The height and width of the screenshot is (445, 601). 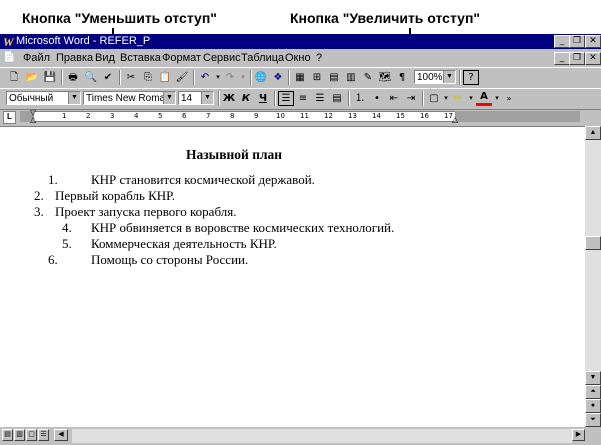 What do you see at coordinates (181, 58) in the screenshot?
I see `menu-format: Формат` at bounding box center [181, 58].